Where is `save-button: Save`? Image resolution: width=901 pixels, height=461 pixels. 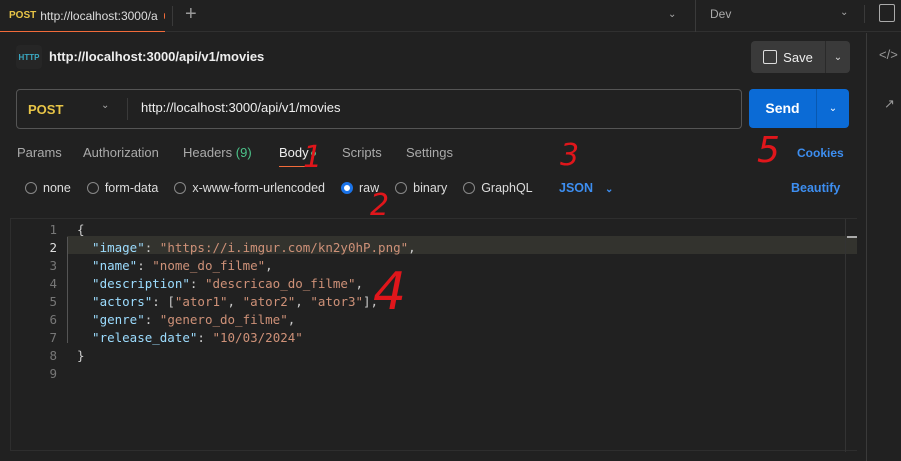
save-button: Save is located at coordinates (788, 57).